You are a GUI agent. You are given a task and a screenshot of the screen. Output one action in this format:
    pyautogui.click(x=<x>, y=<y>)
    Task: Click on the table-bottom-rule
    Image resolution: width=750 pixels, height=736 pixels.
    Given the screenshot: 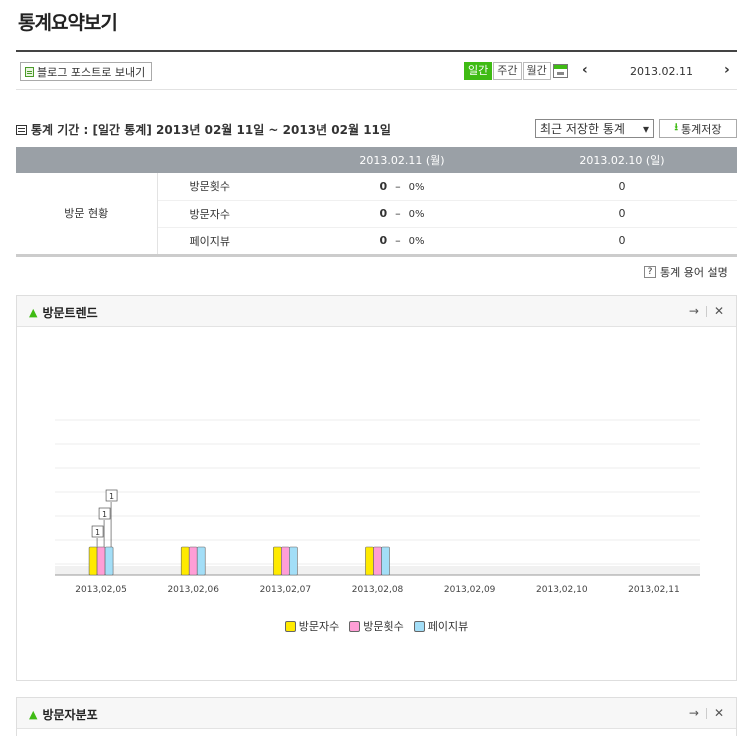 What is the action you would take?
    pyautogui.click(x=376, y=255)
    